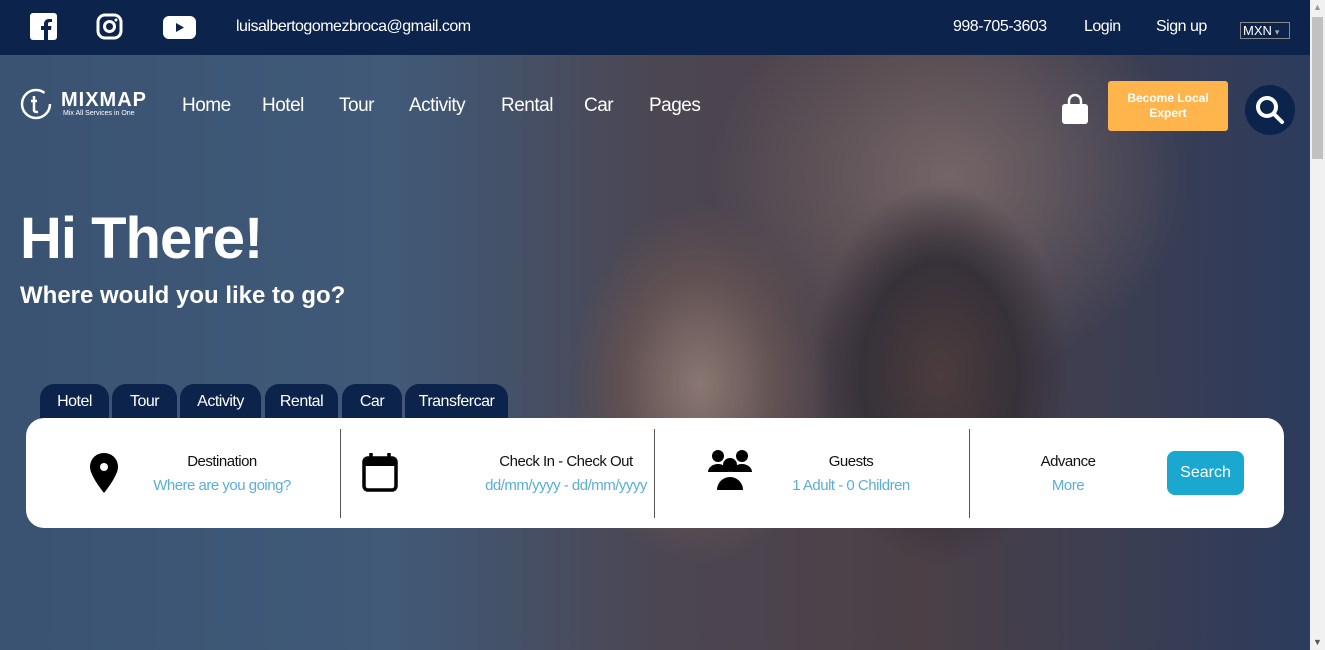  I want to click on scroll-up-icon: ▲, so click(1317, 7).